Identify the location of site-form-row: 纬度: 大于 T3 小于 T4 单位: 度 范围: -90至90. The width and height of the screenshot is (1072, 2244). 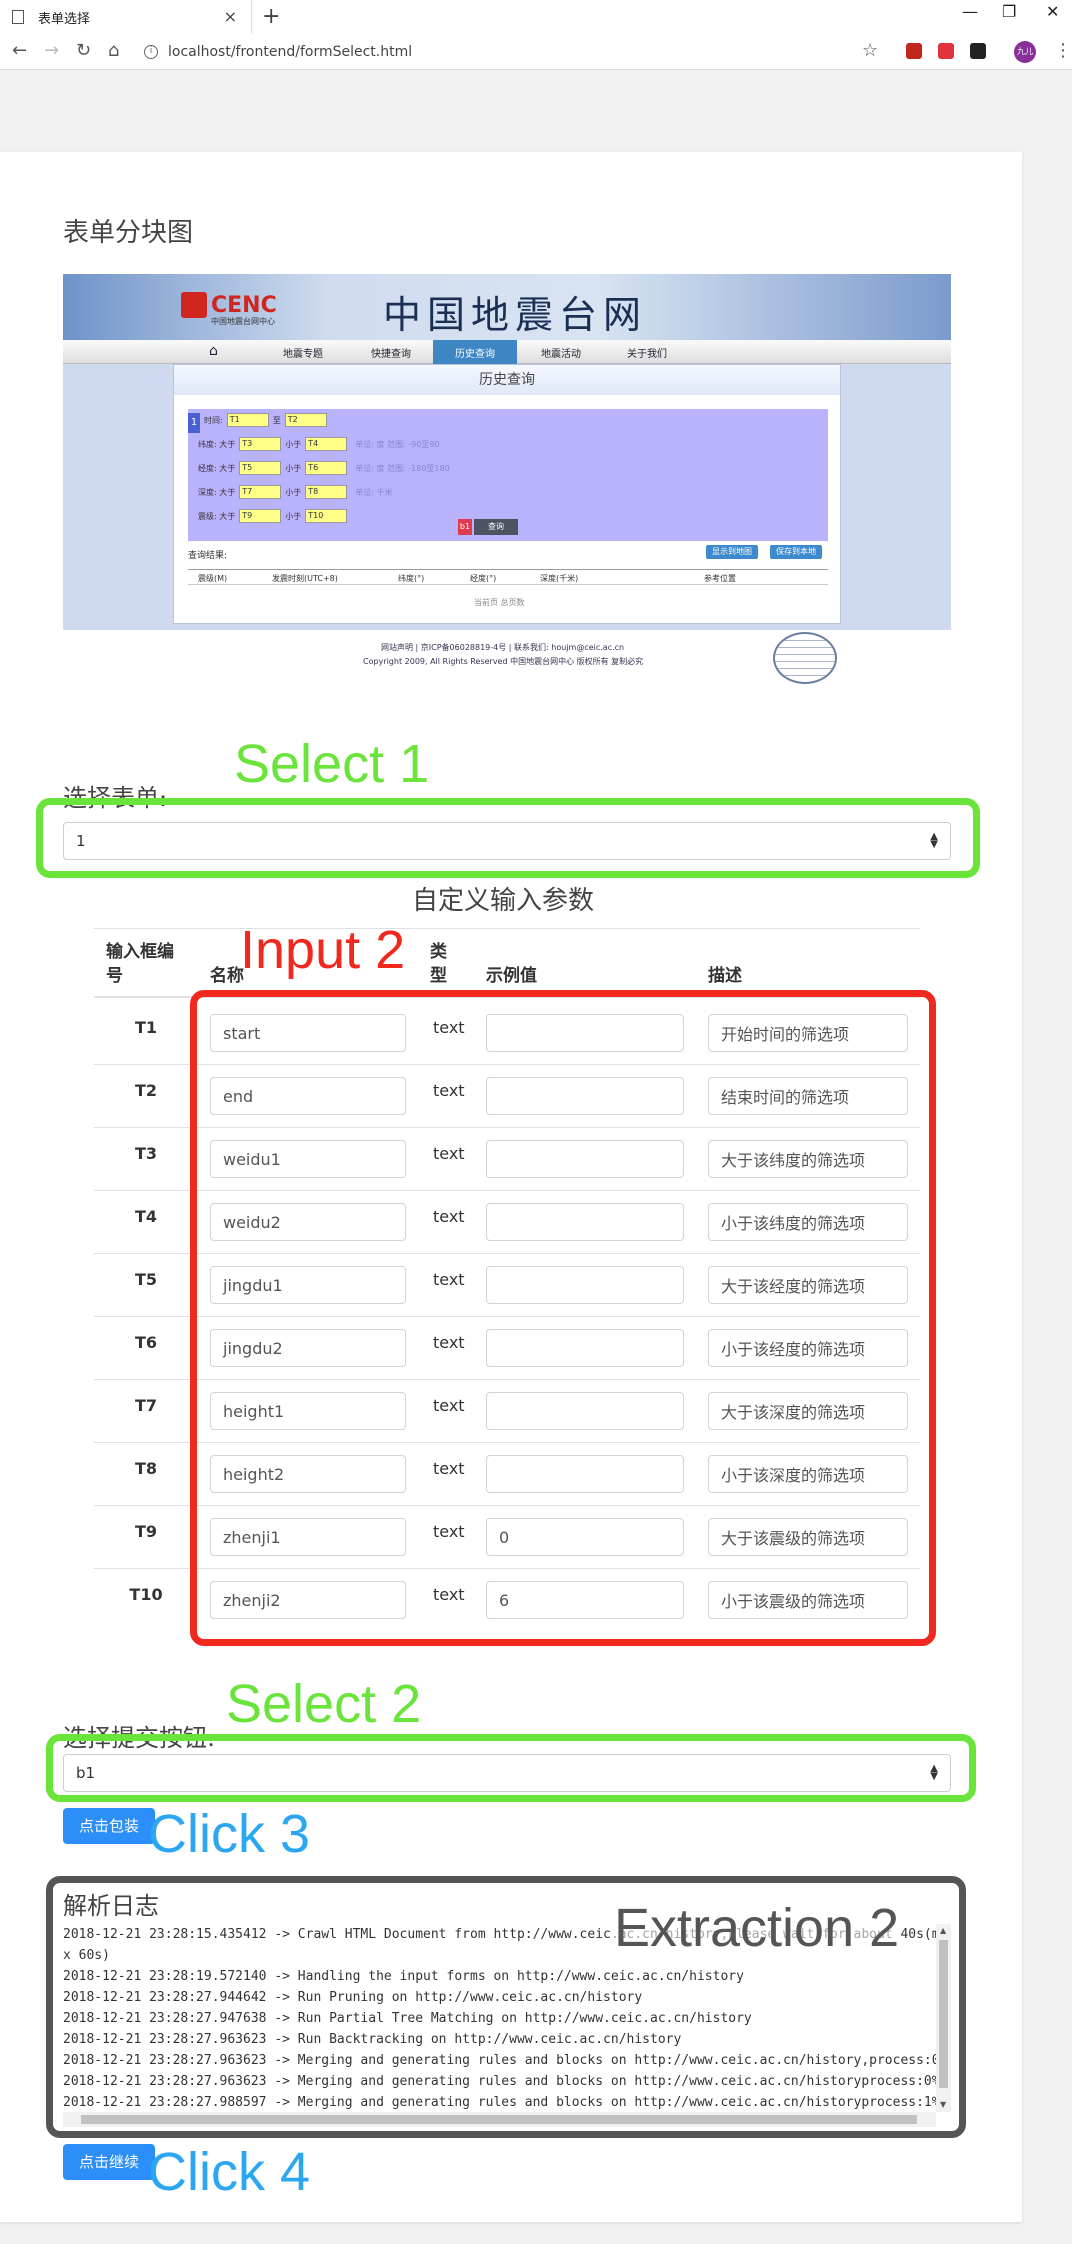
(319, 444).